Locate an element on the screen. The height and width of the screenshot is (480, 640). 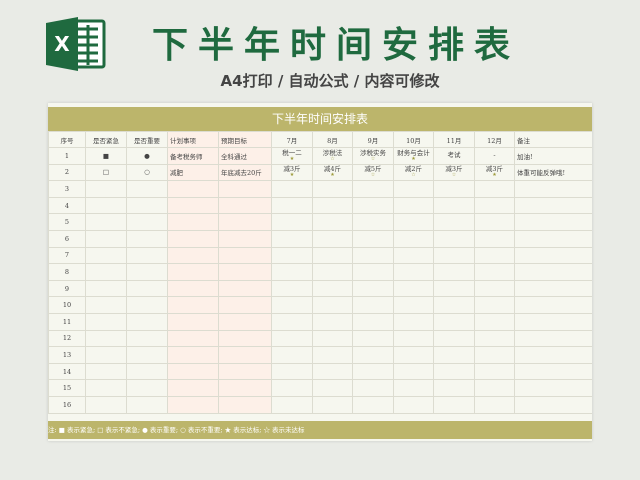
month-cell: 减5斤 ☆ is located at coordinates (373, 172).